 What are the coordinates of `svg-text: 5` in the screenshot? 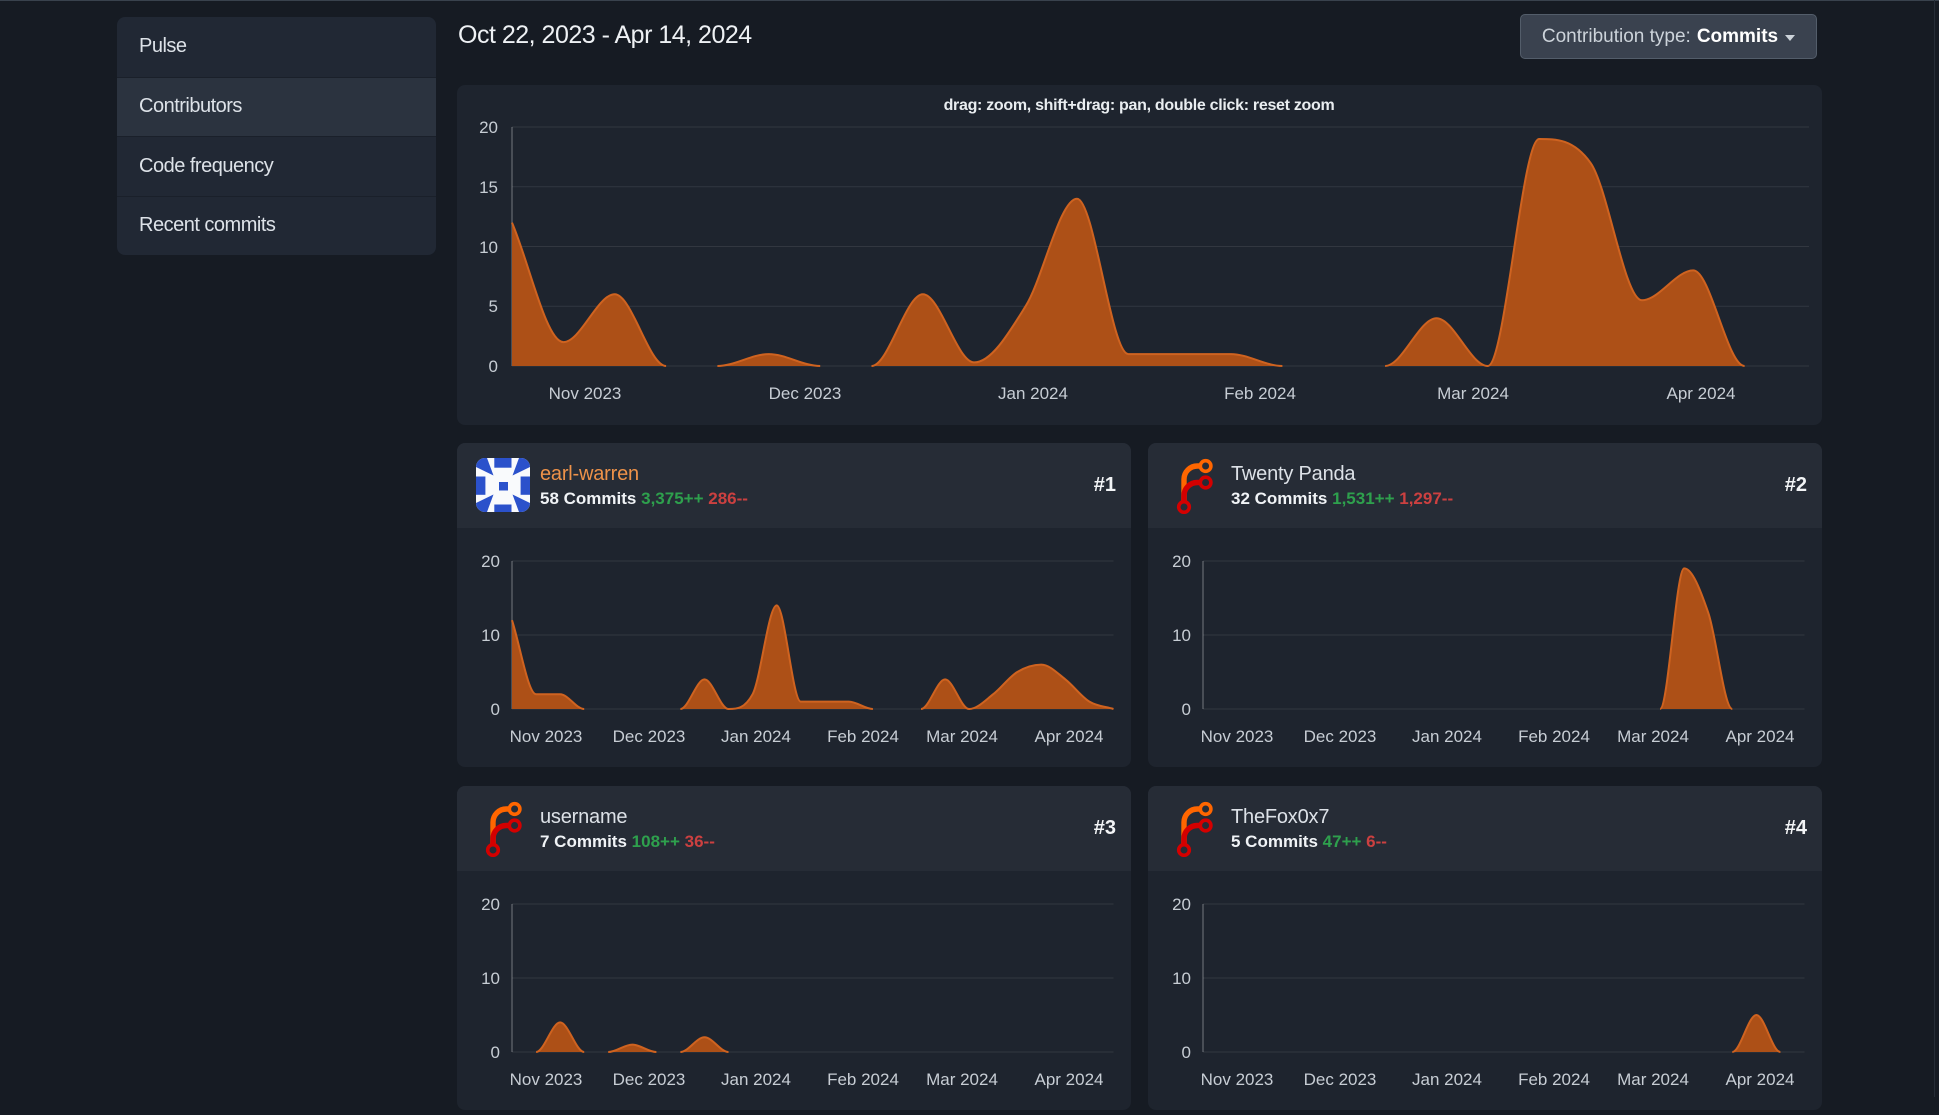 It's located at (493, 306).